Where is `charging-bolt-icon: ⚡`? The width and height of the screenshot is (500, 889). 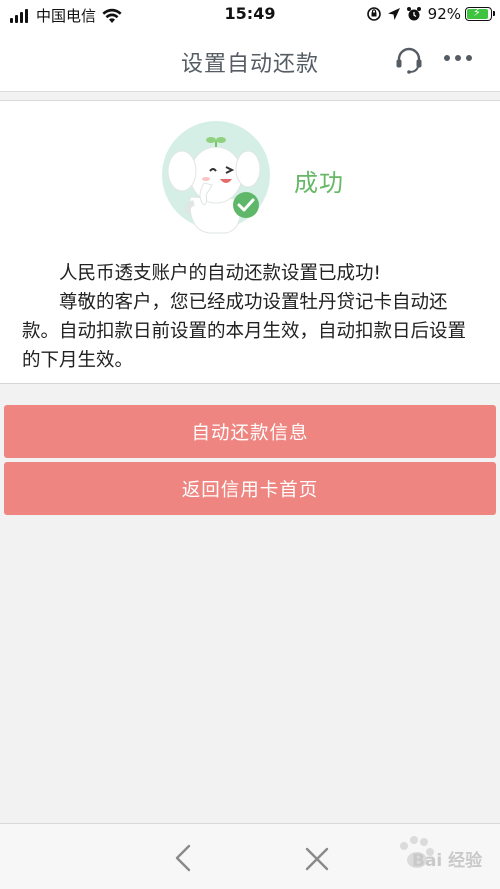
charging-bolt-icon: ⚡ is located at coordinates (477, 12).